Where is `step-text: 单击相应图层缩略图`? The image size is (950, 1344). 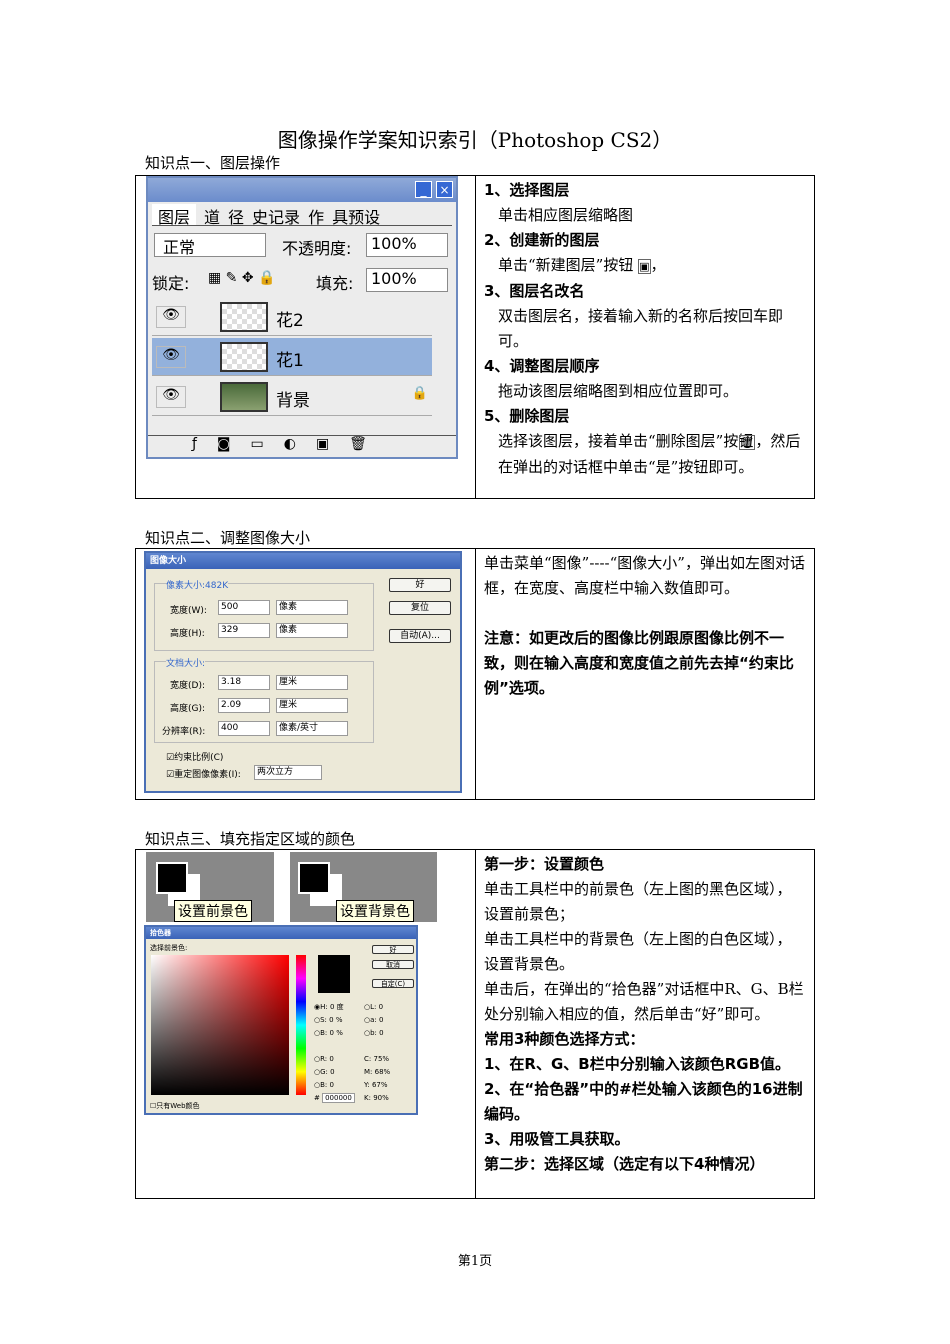 step-text: 单击相应图层缩略图 is located at coordinates (566, 215).